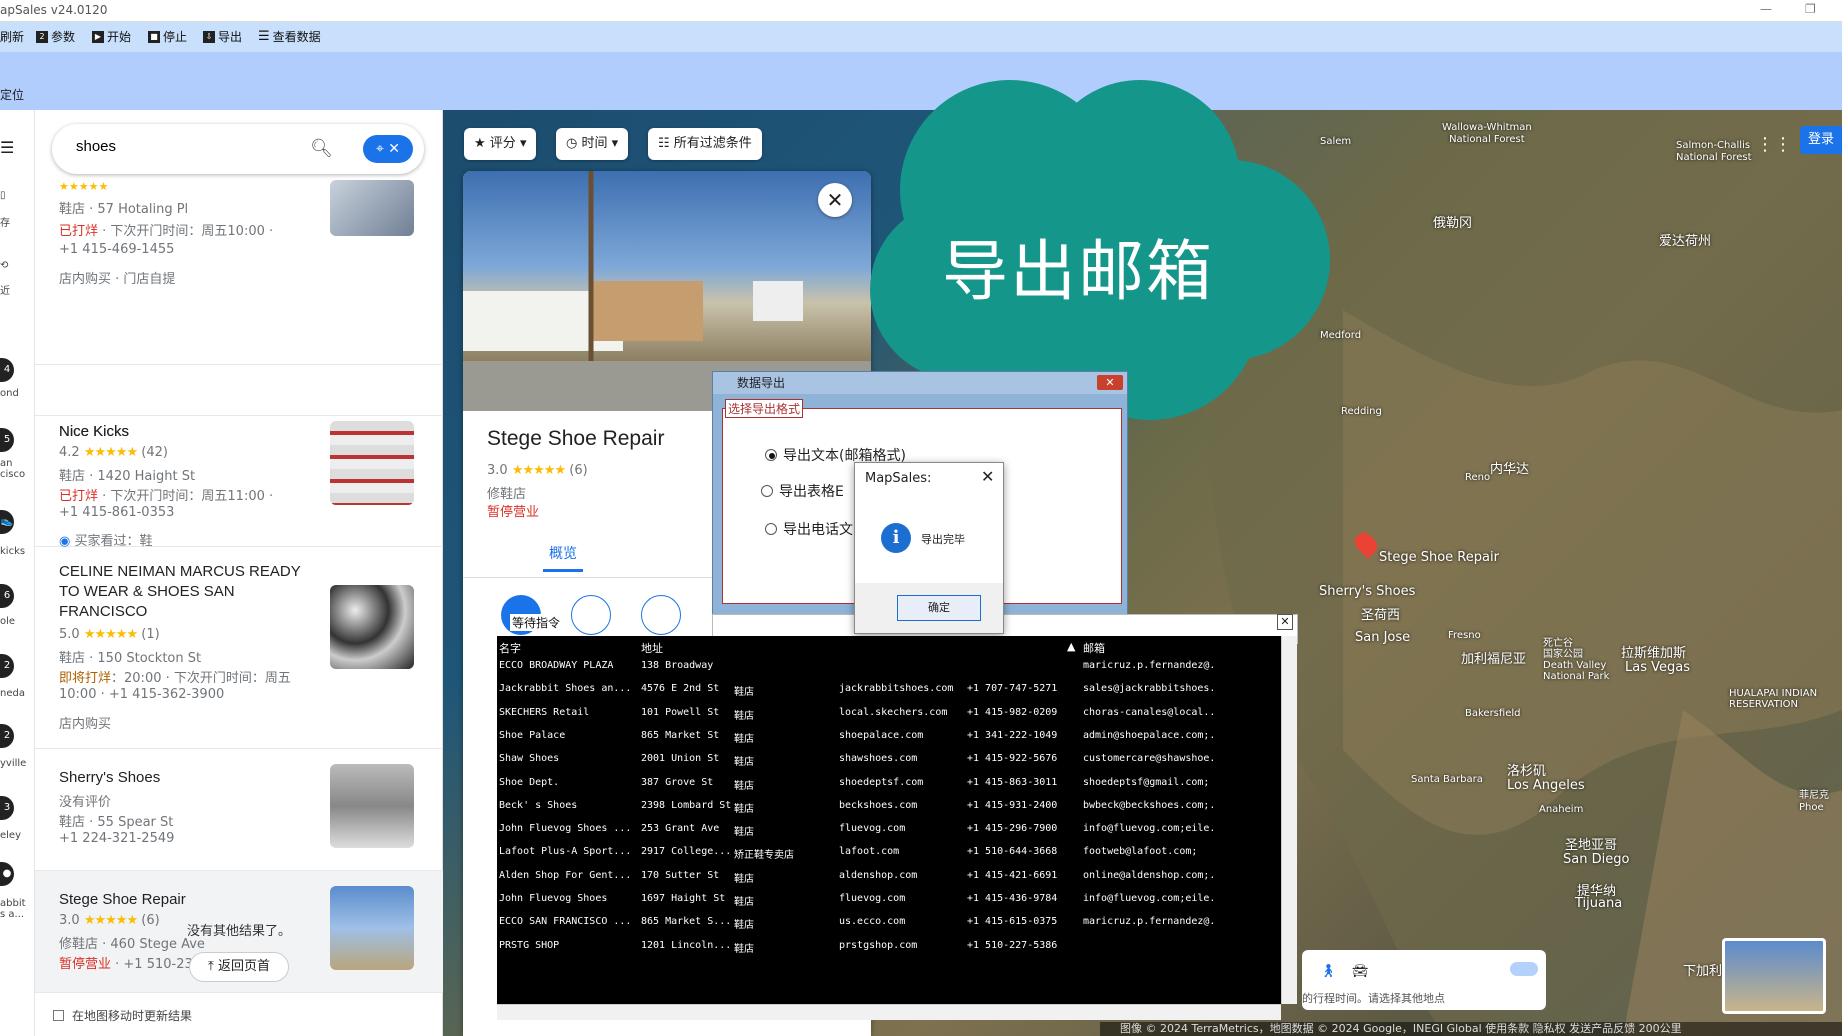  Describe the element at coordinates (987, 476) in the screenshot. I see `message-close-icon: ✕` at that location.